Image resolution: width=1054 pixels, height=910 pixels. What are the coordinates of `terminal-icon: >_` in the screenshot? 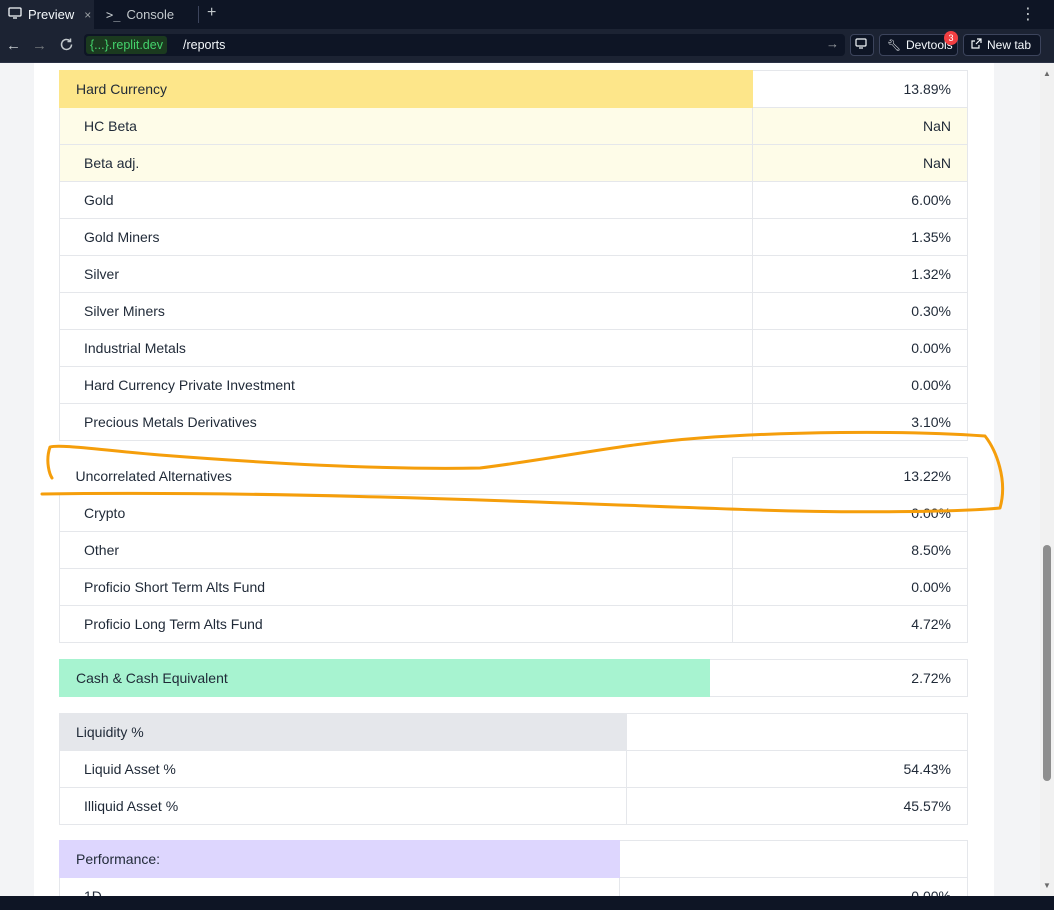 It's located at (113, 14).